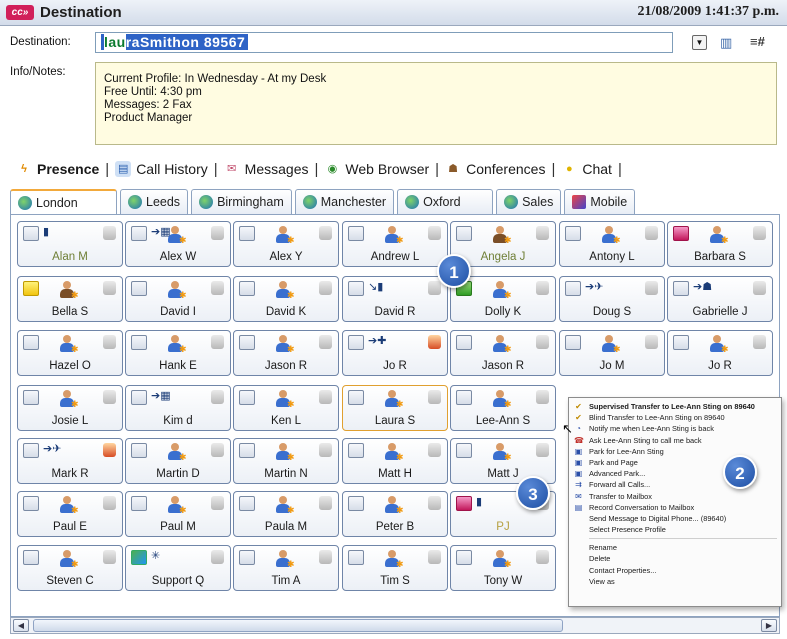 The width and height of the screenshot is (787, 639). What do you see at coordinates (286, 408) in the screenshot?
I see `contact-tile: ✱ Ken L` at bounding box center [286, 408].